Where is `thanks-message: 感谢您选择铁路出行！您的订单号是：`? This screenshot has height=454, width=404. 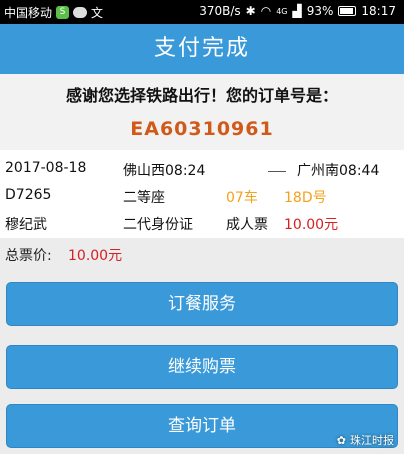
thanks-message: 感谢您选择铁路出行！您的订单号是： is located at coordinates (201, 95).